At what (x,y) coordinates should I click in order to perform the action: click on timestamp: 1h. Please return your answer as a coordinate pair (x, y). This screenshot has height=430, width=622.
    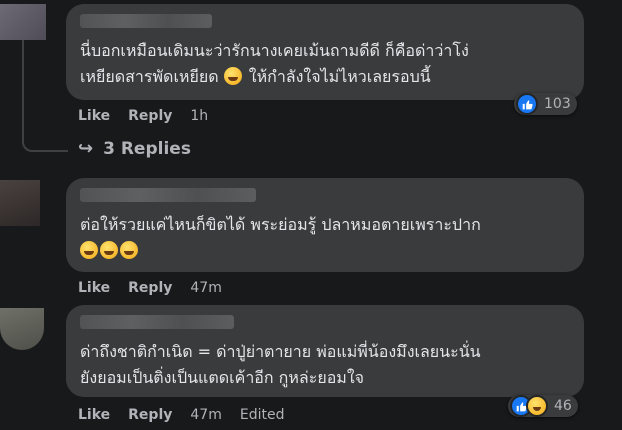
    Looking at the image, I should click on (199, 116).